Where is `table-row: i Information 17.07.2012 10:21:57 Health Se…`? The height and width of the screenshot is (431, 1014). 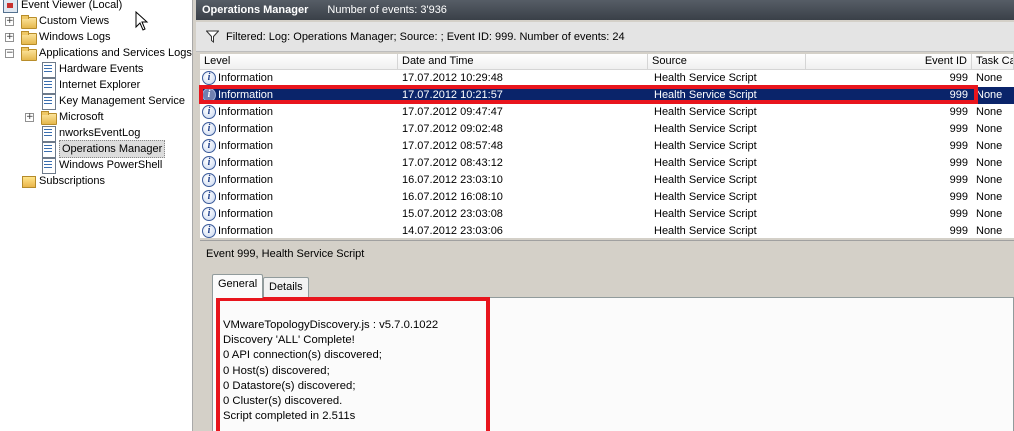 table-row: i Information 17.07.2012 10:21:57 Health Se… is located at coordinates (607, 95).